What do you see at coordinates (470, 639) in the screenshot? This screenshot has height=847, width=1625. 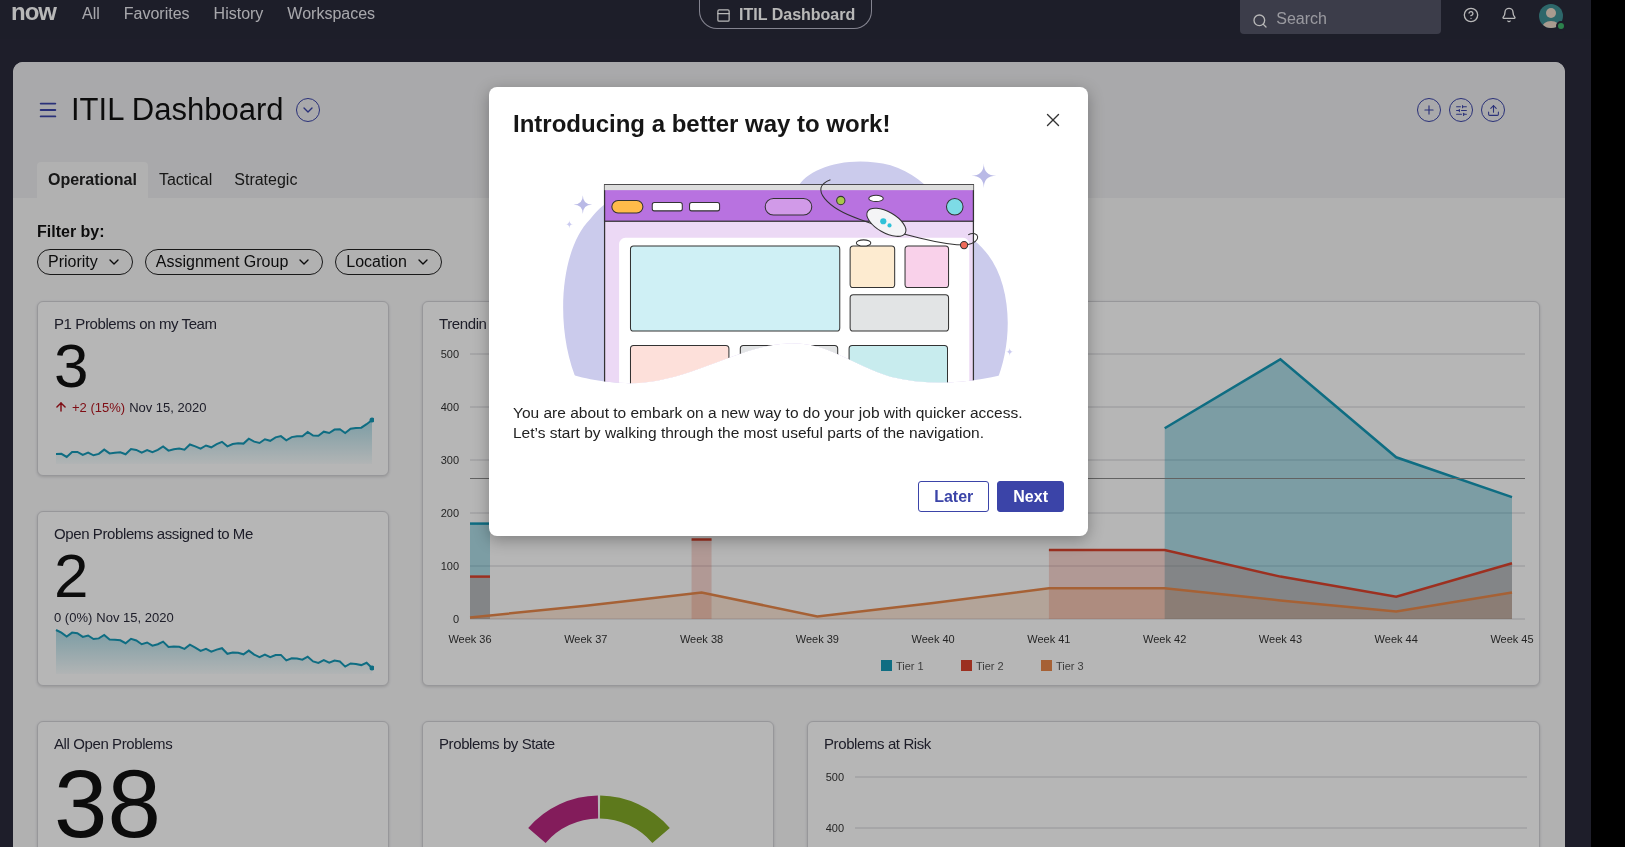 I see `axis-tick-label: Week 36` at bounding box center [470, 639].